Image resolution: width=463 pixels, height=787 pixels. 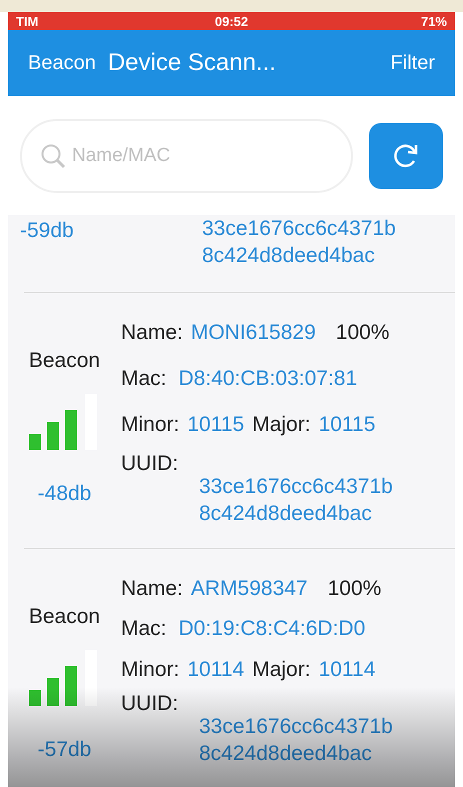 I want to click on refresh-button, so click(x=406, y=155).